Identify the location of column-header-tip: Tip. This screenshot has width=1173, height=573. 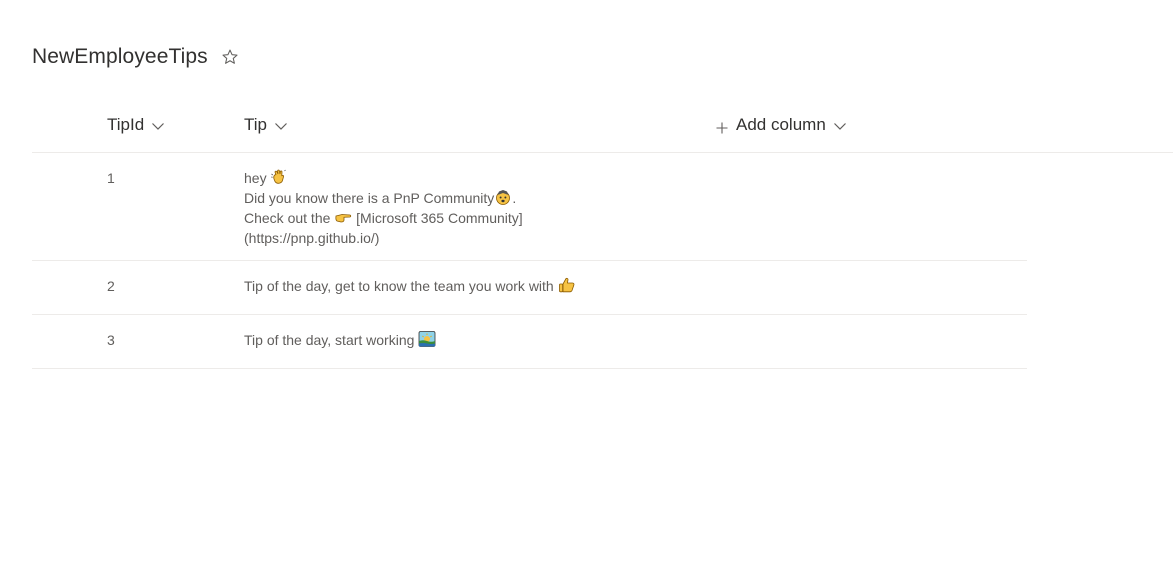
(266, 125).